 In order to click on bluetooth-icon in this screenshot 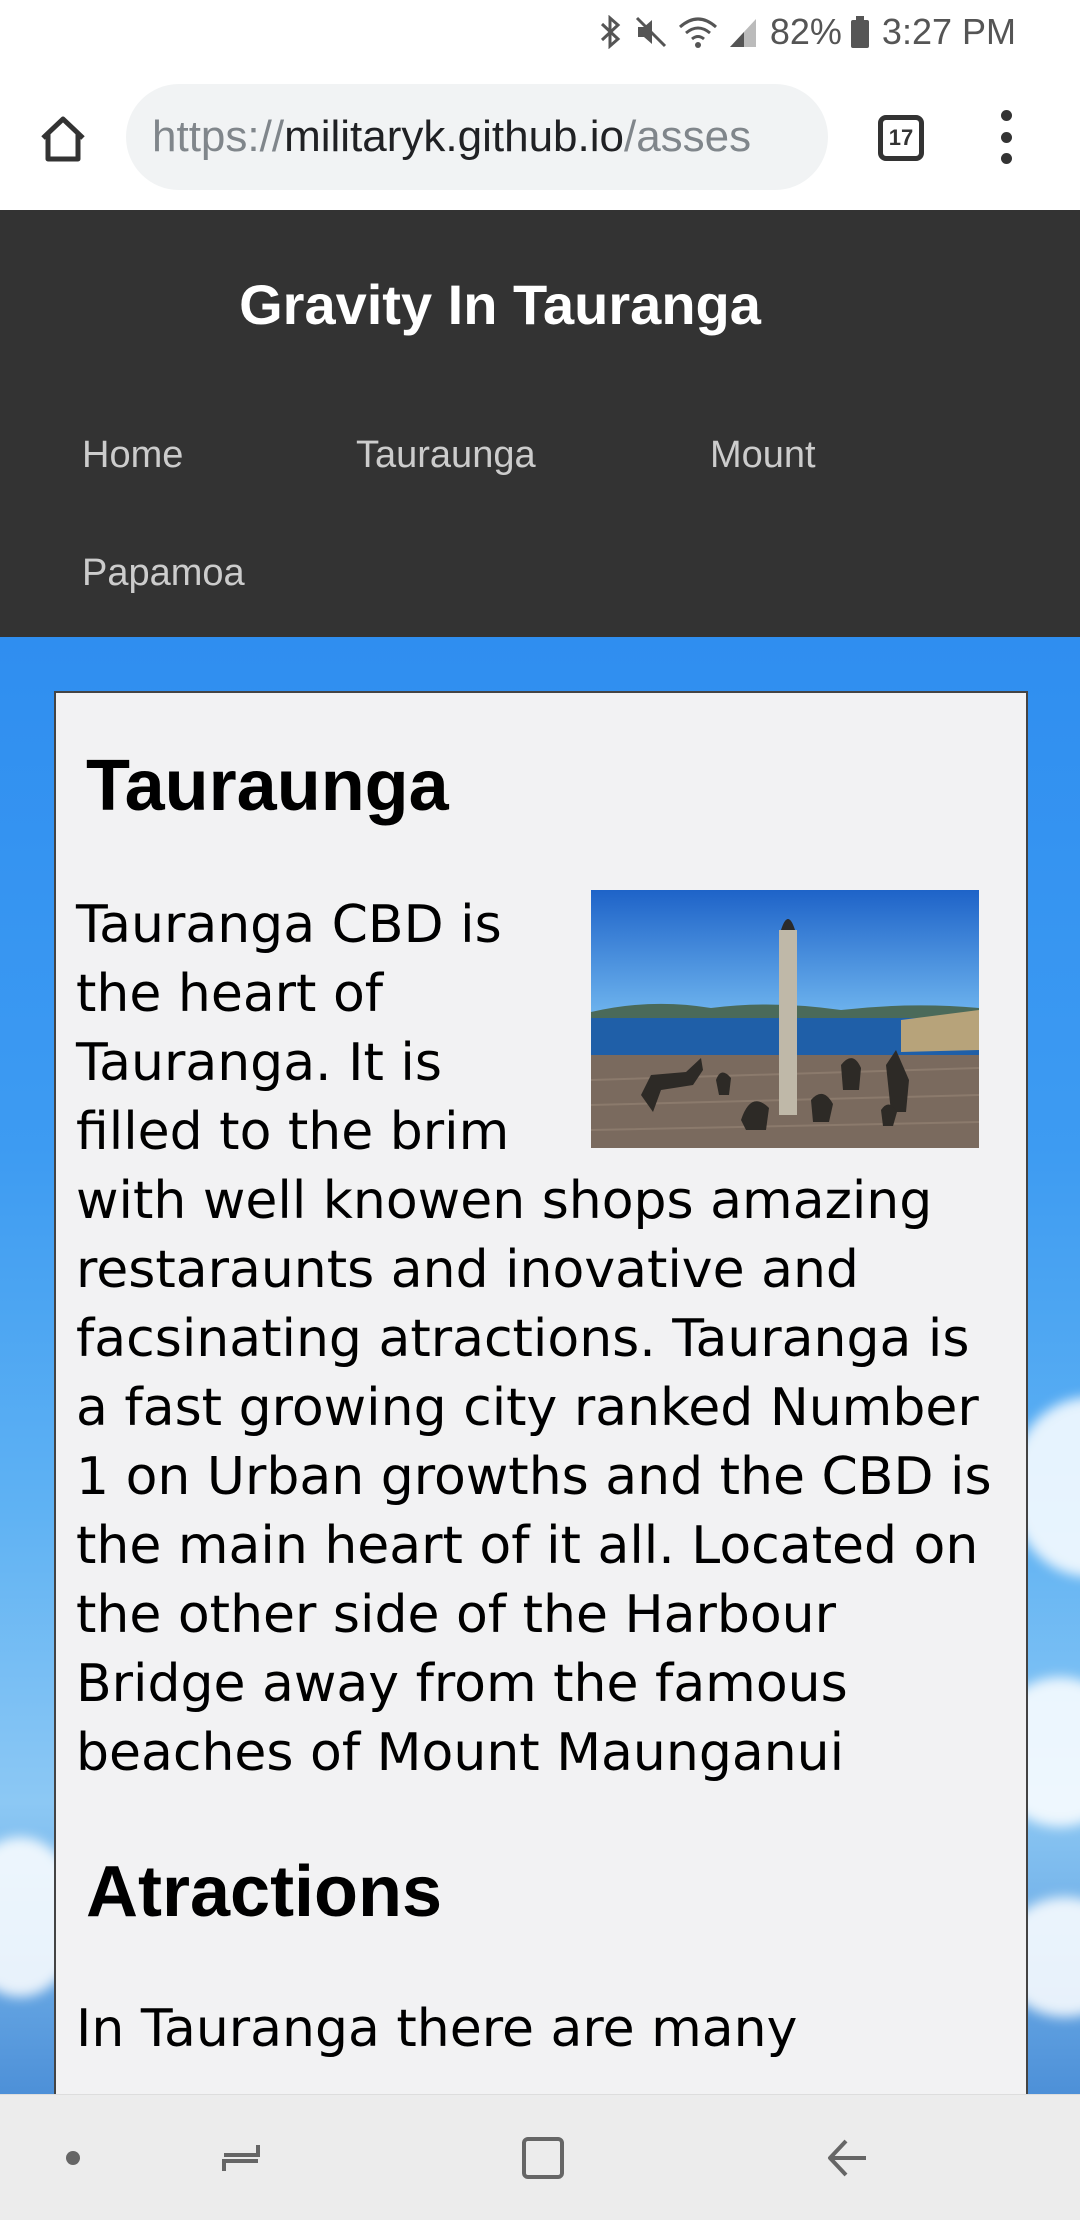, I will do `click(611, 32)`.